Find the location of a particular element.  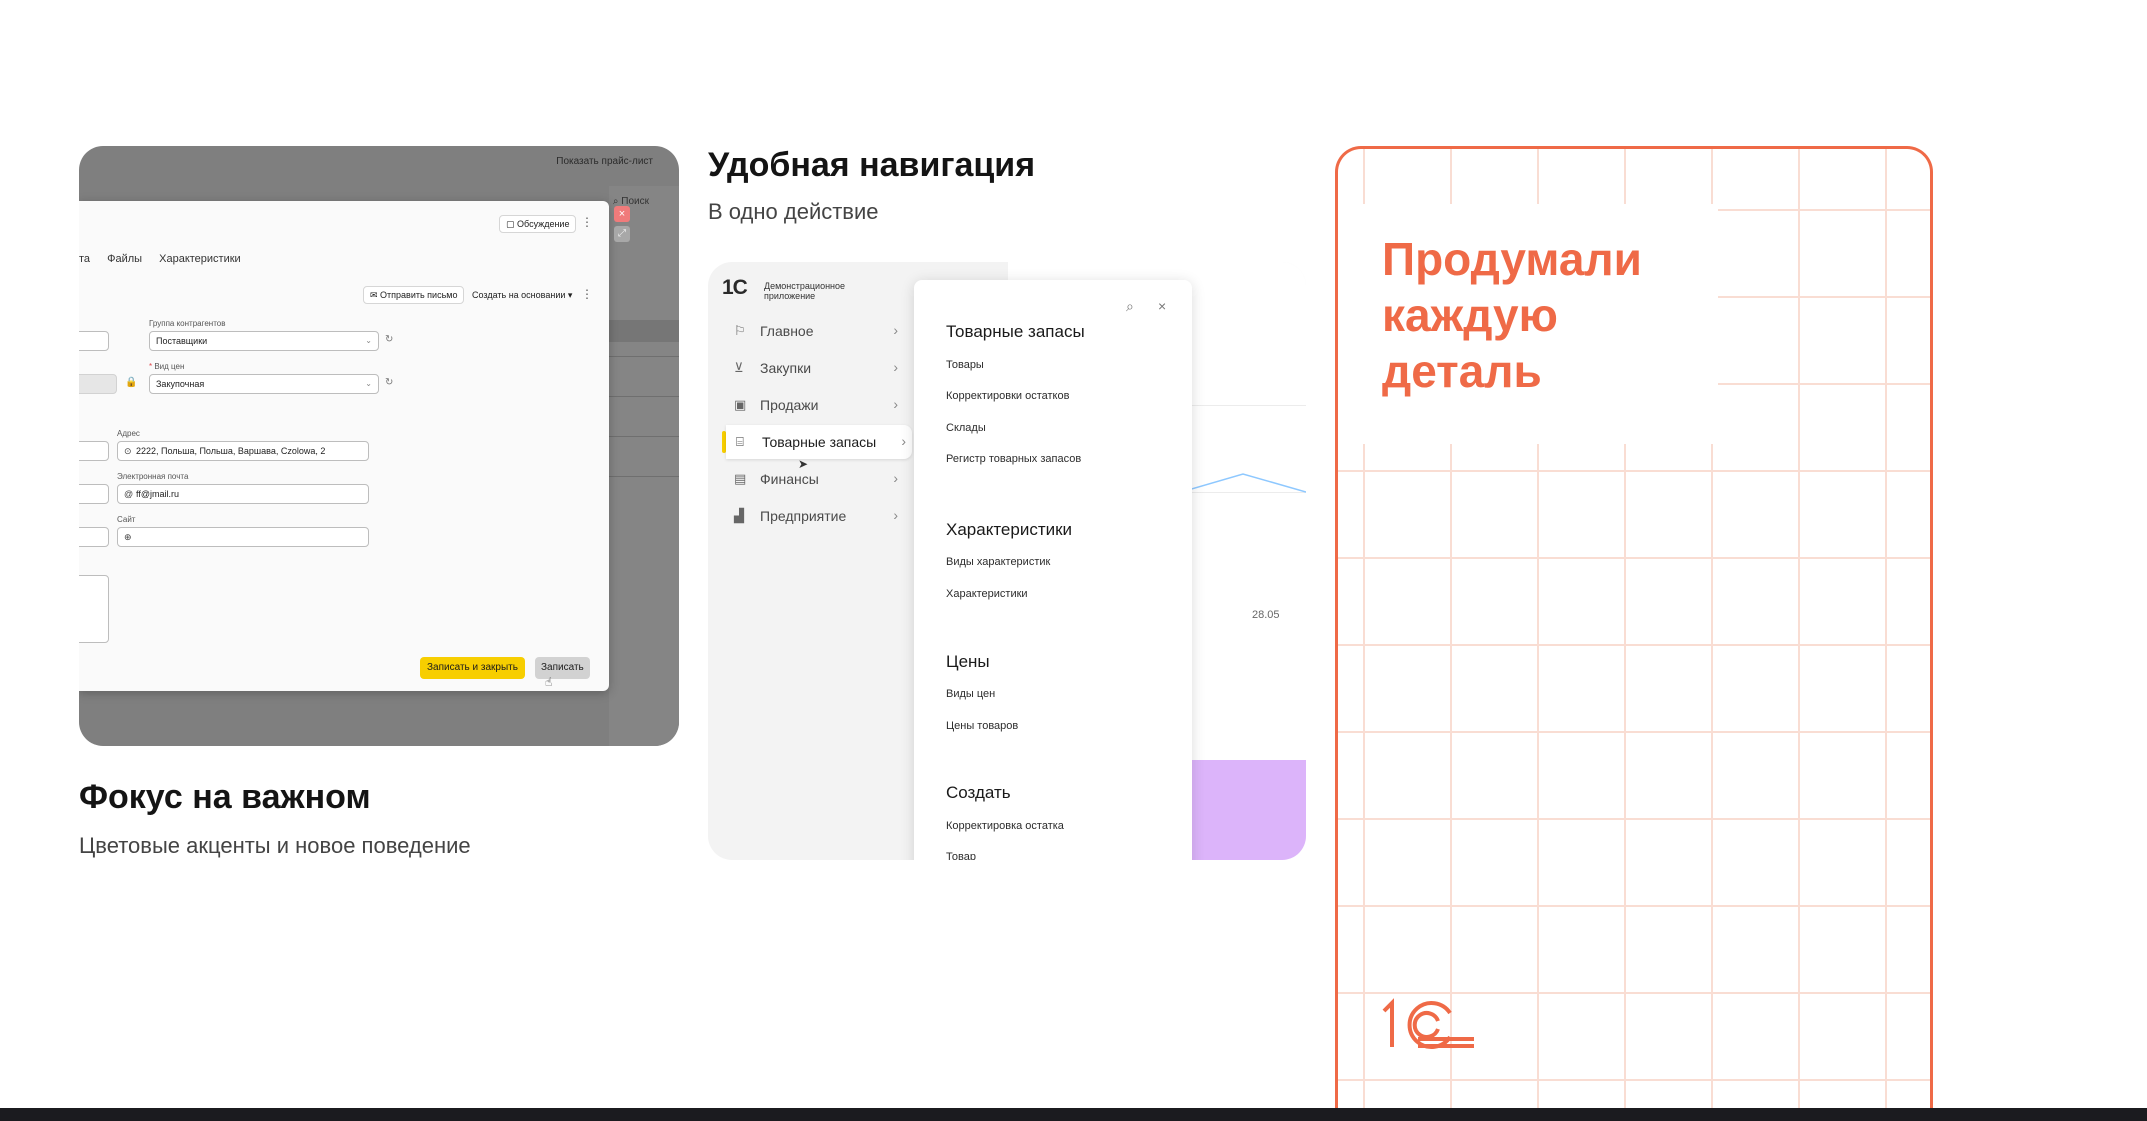

price-list-link: Показать прайс-лист is located at coordinates (604, 161).